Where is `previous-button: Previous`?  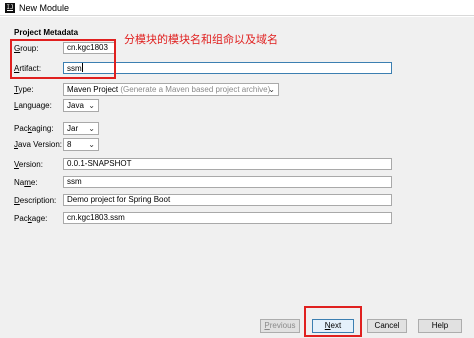
previous-button: Previous is located at coordinates (280, 326).